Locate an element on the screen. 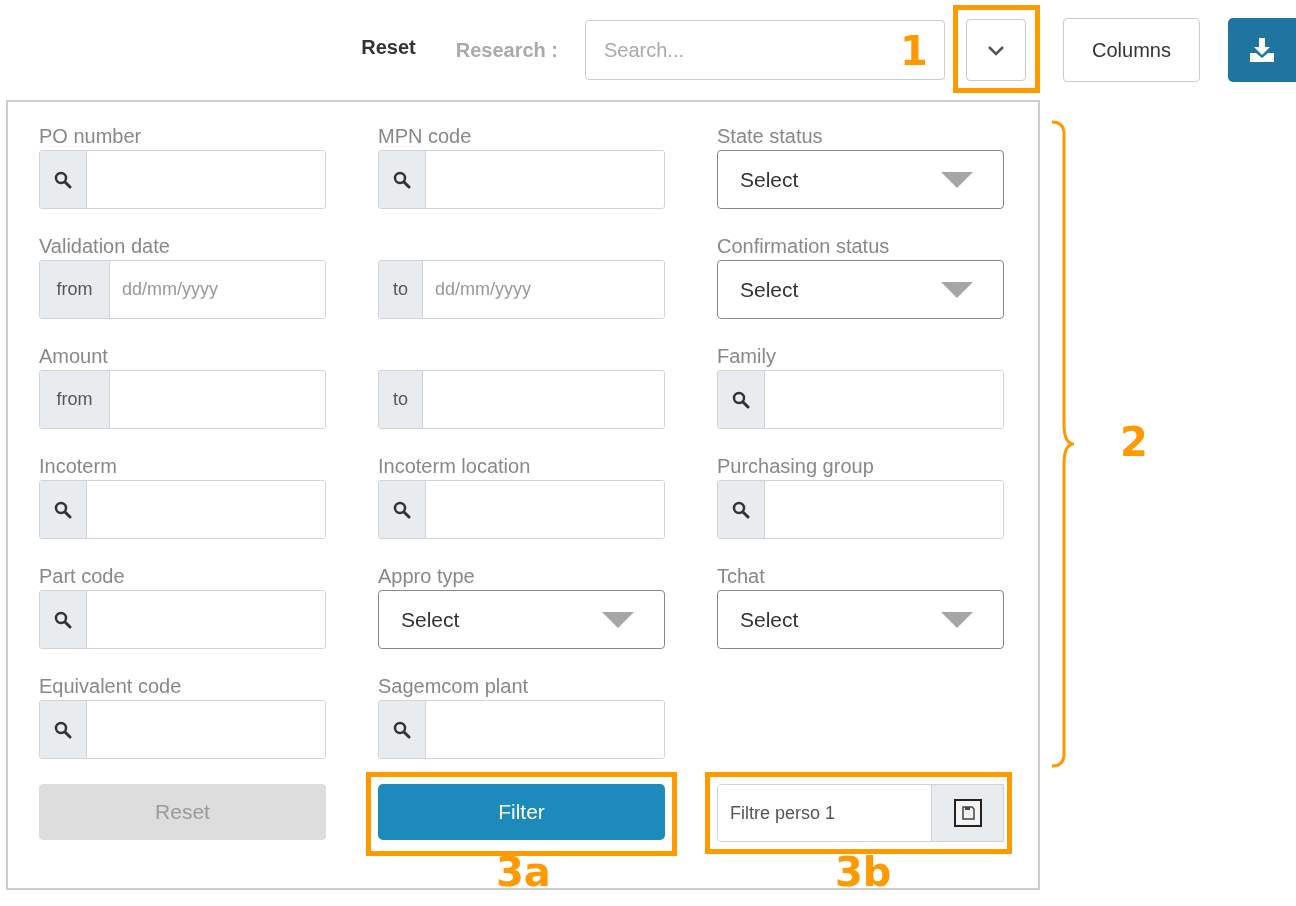  field-label: Sagemcom plant is located at coordinates (454, 686).